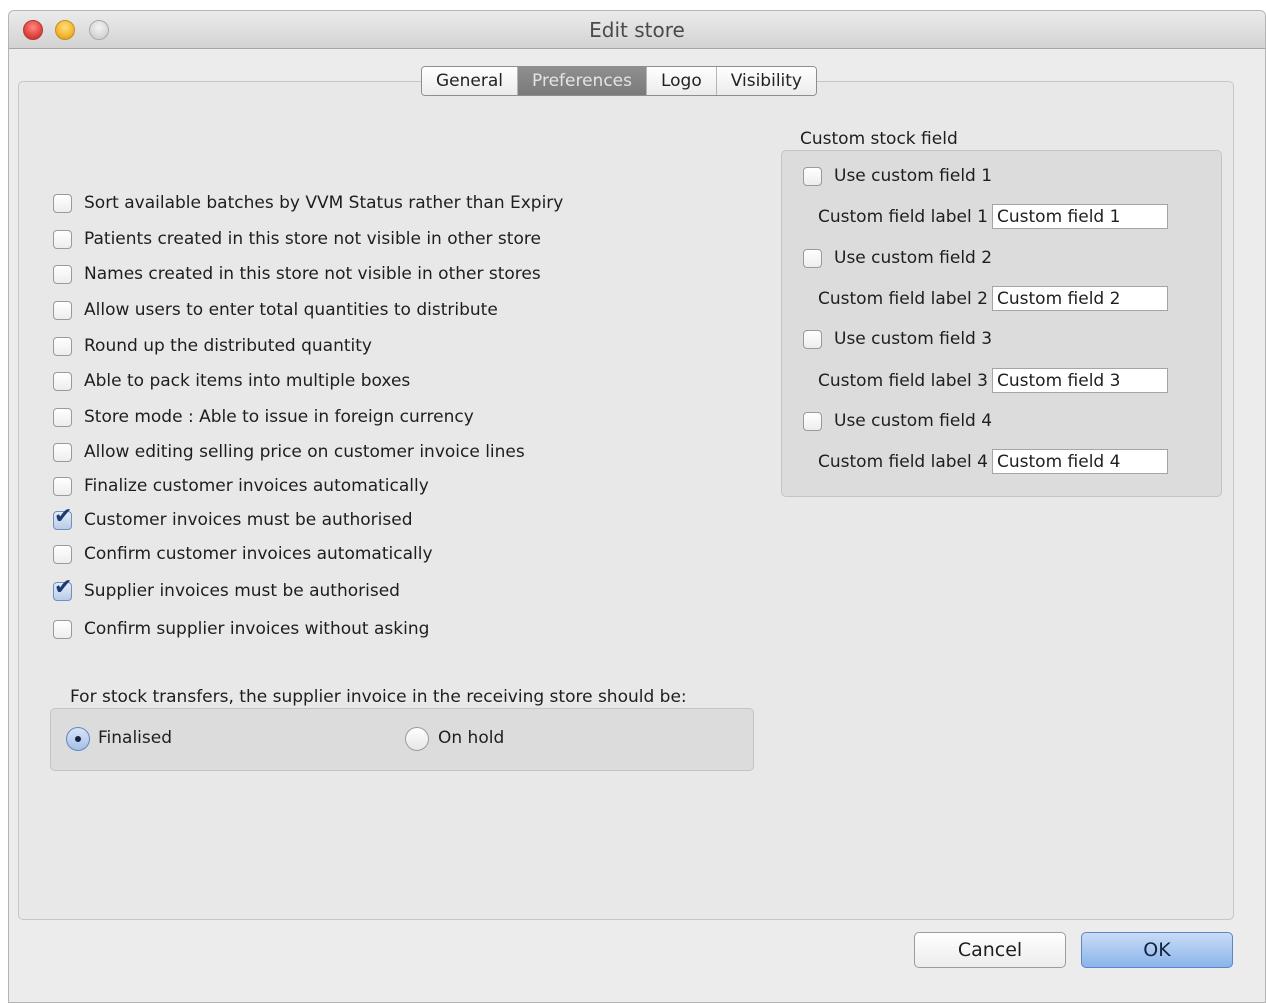  Describe the element at coordinates (903, 217) in the screenshot. I see `custom-field-label-1-caption: Custom field label 1` at that location.